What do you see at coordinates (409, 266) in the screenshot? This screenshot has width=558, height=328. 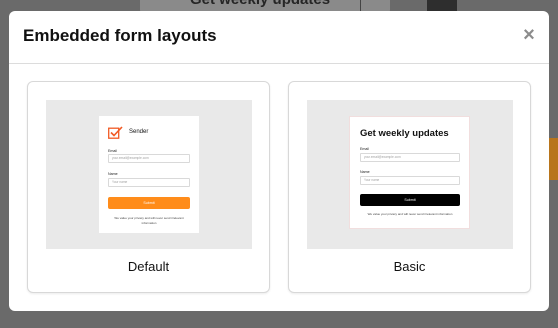 I see `option-label-basic: Basic` at bounding box center [409, 266].